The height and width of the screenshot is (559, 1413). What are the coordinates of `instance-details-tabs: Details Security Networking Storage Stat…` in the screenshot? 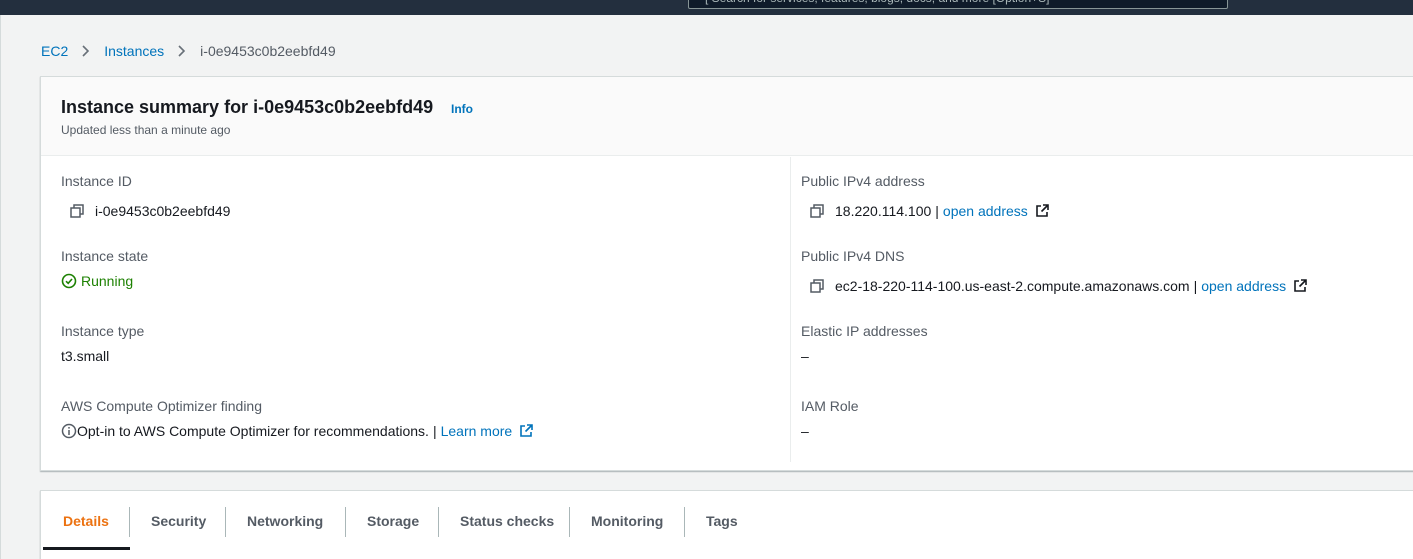 It's located at (726, 524).